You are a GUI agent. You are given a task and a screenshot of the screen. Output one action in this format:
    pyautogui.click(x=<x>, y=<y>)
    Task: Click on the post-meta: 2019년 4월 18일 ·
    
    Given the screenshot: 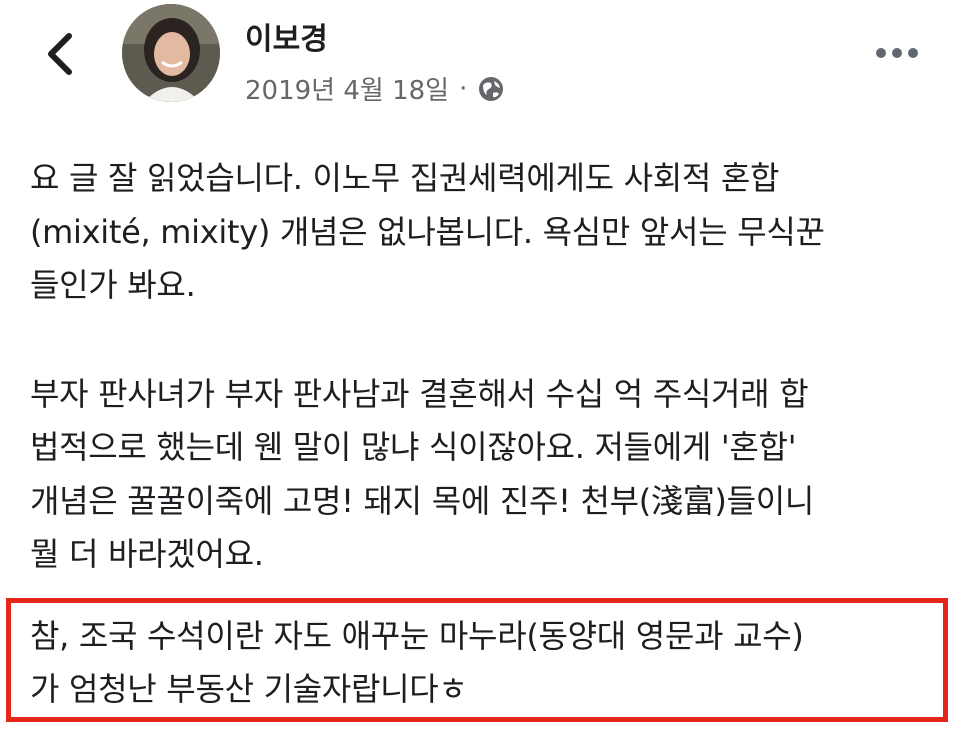 What is the action you would take?
    pyautogui.click(x=375, y=88)
    